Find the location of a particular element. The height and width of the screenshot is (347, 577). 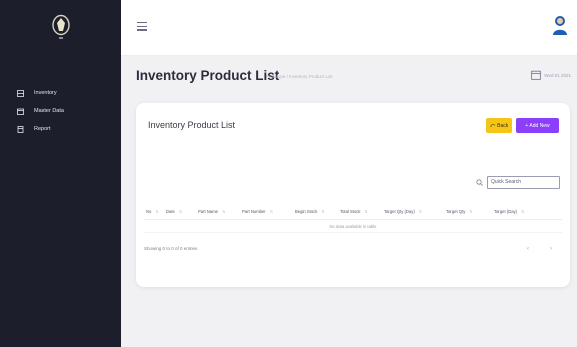

grid-icon is located at coordinates (20, 93).